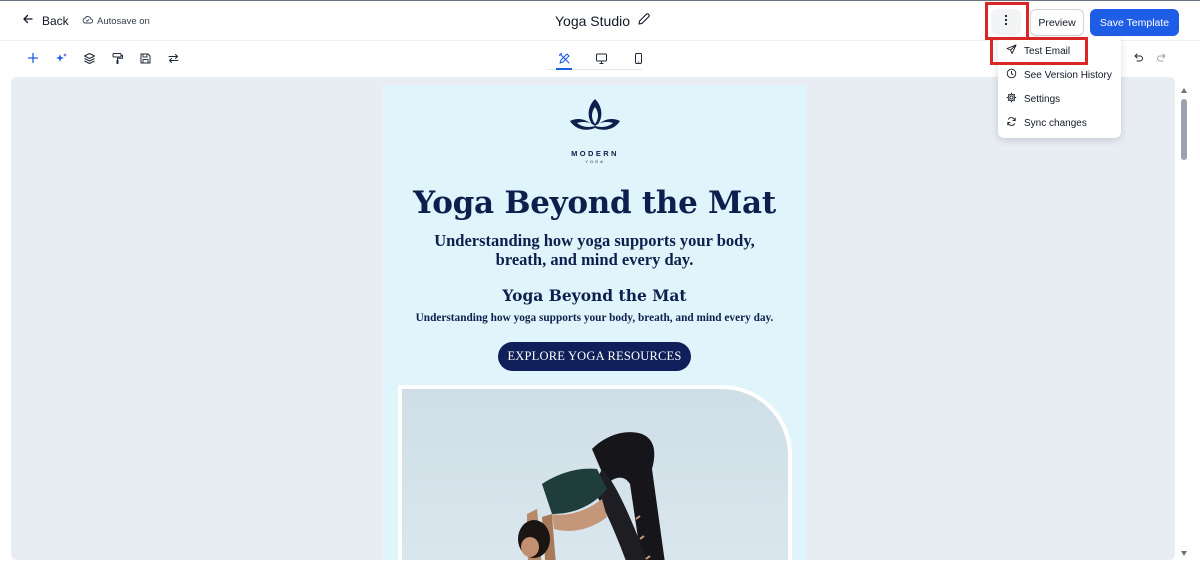 The width and height of the screenshot is (1200, 571). What do you see at coordinates (61, 58) in the screenshot?
I see `ai-sparkle-icon` at bounding box center [61, 58].